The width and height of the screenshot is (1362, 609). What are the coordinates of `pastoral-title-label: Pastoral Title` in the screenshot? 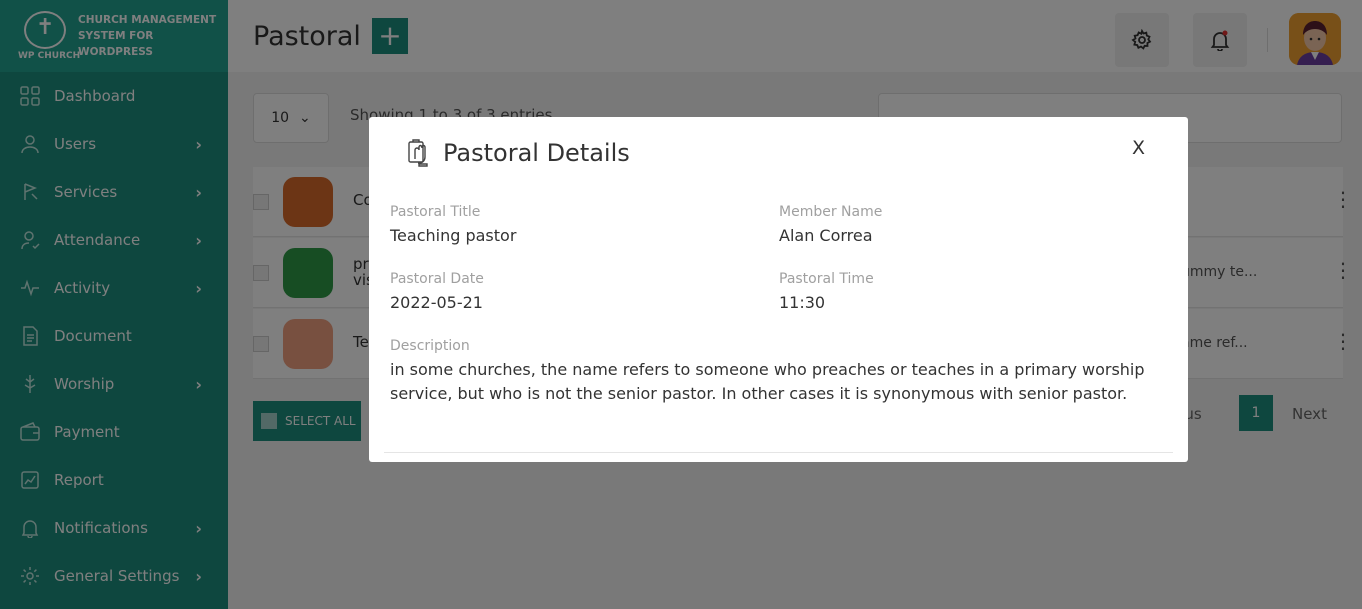 It's located at (435, 212).